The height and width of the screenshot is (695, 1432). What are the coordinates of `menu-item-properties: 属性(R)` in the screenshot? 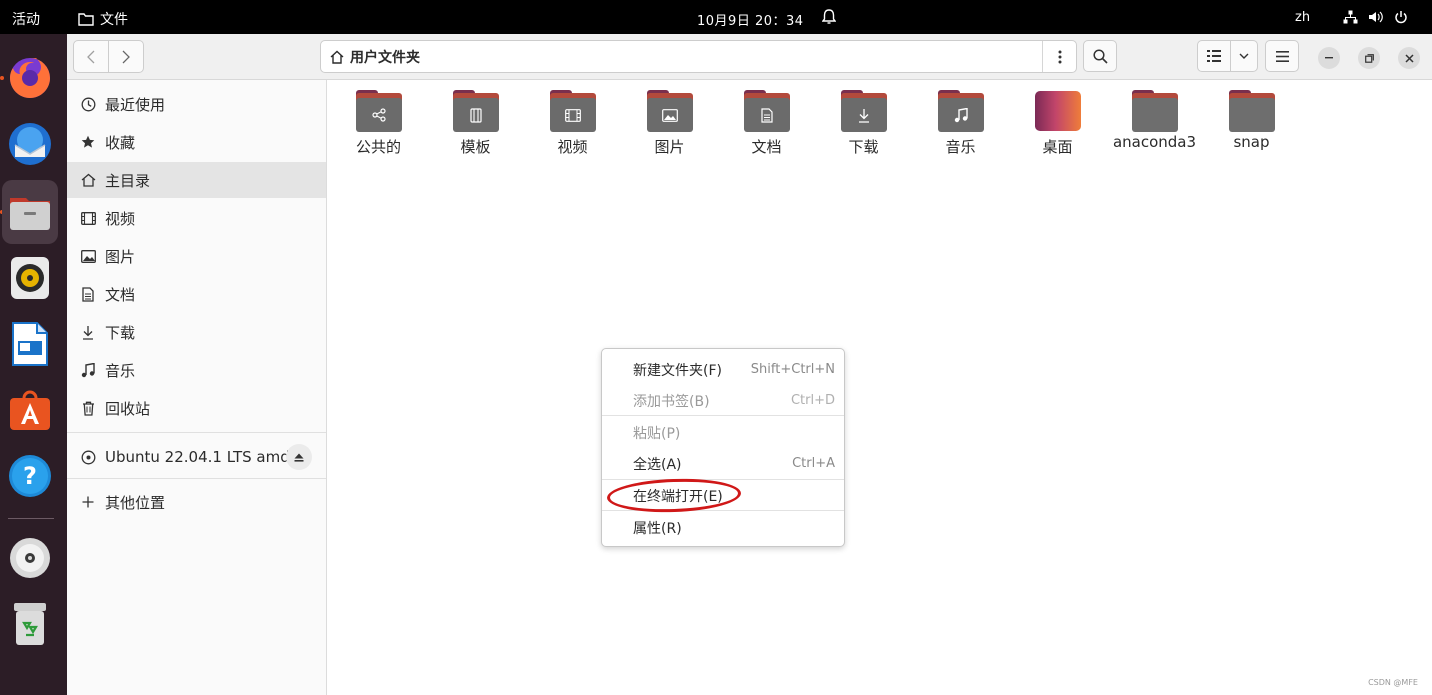 It's located at (723, 527).